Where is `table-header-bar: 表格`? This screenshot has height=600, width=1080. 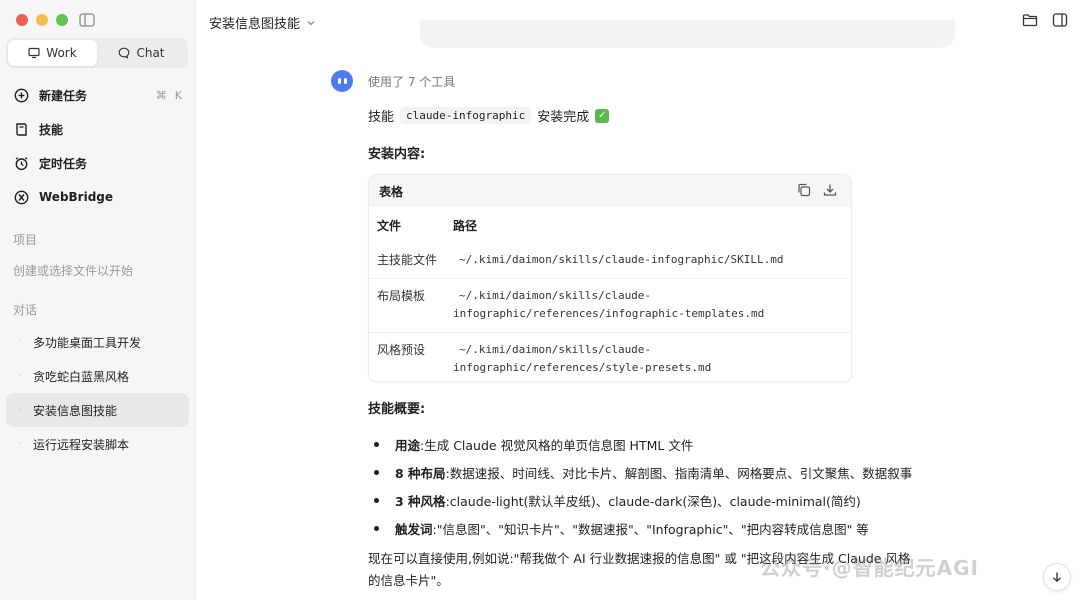 table-header-bar: 表格 is located at coordinates (610, 191).